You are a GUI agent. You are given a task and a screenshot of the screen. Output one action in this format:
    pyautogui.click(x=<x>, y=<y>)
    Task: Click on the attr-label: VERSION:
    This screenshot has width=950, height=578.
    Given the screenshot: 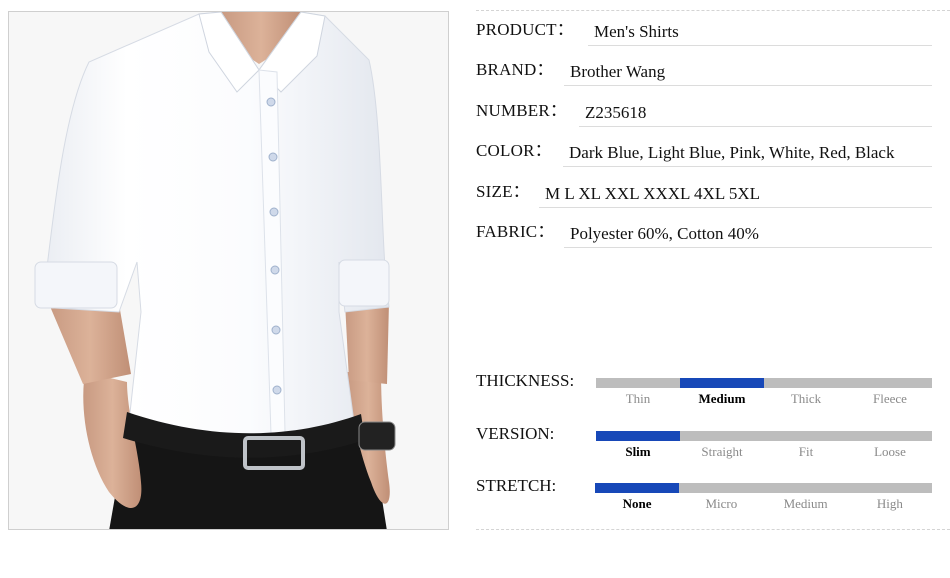 What is the action you would take?
    pyautogui.click(x=515, y=433)
    